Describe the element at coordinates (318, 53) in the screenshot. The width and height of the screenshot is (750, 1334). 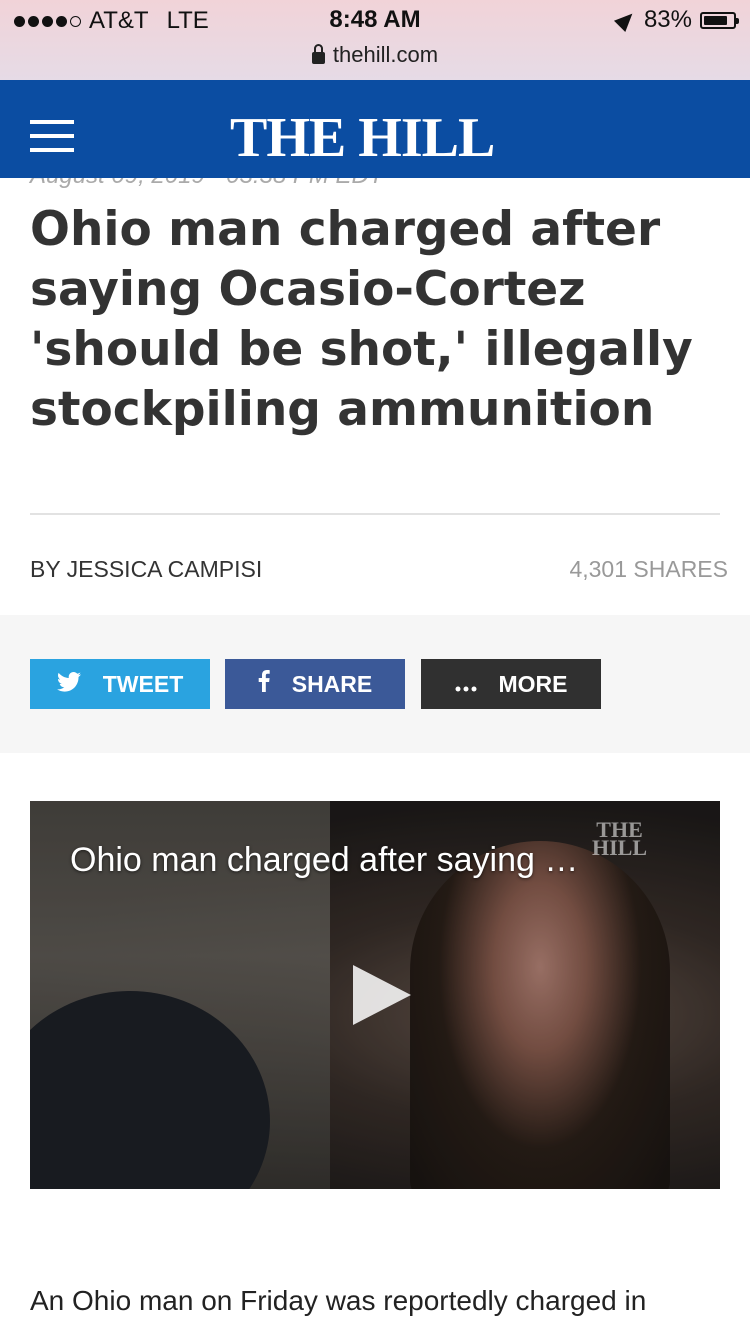
I see `lock-icon` at that location.